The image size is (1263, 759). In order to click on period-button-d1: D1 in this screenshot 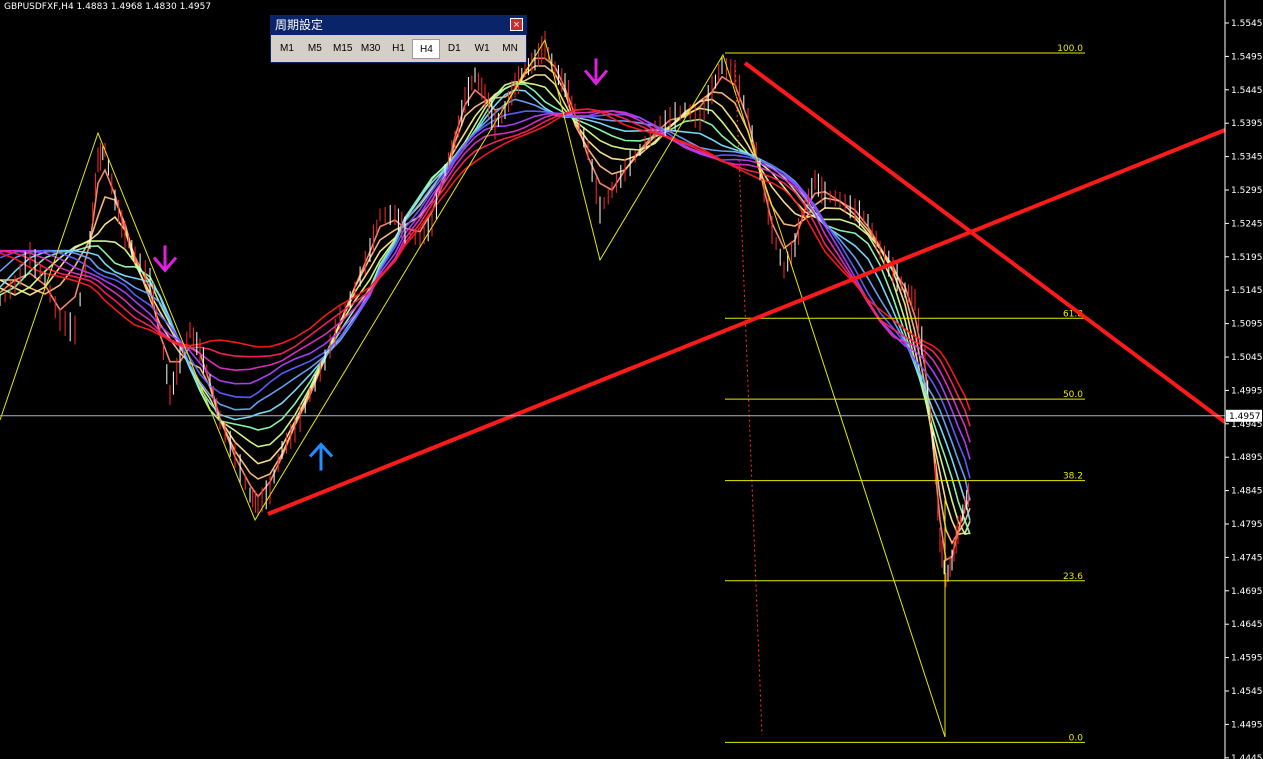, I will do `click(454, 49)`.